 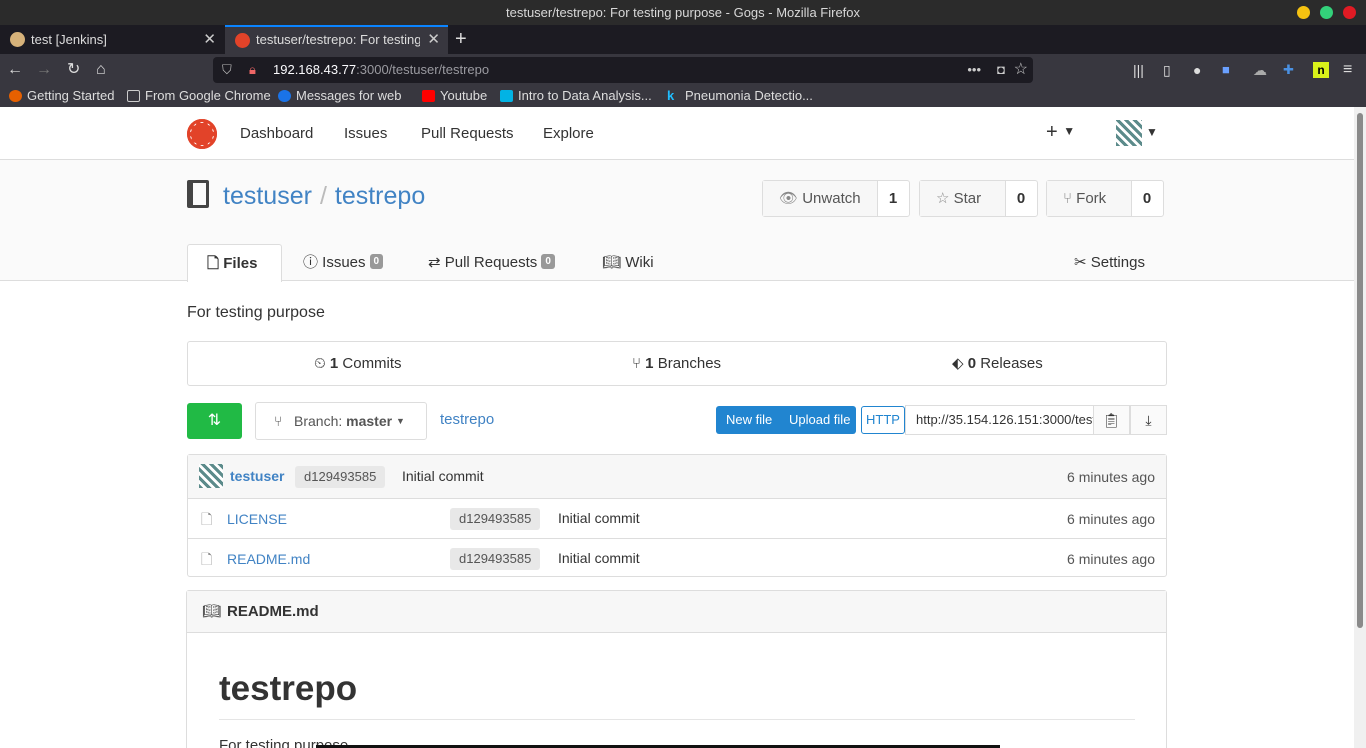 I want to click on bookmark-folder-chrome: From Google Chrome, so click(x=199, y=96).